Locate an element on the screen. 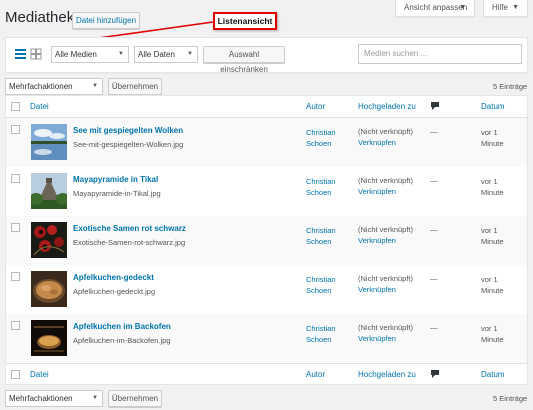 The image size is (533, 410). column-author-footer: Autor is located at coordinates (315, 374).